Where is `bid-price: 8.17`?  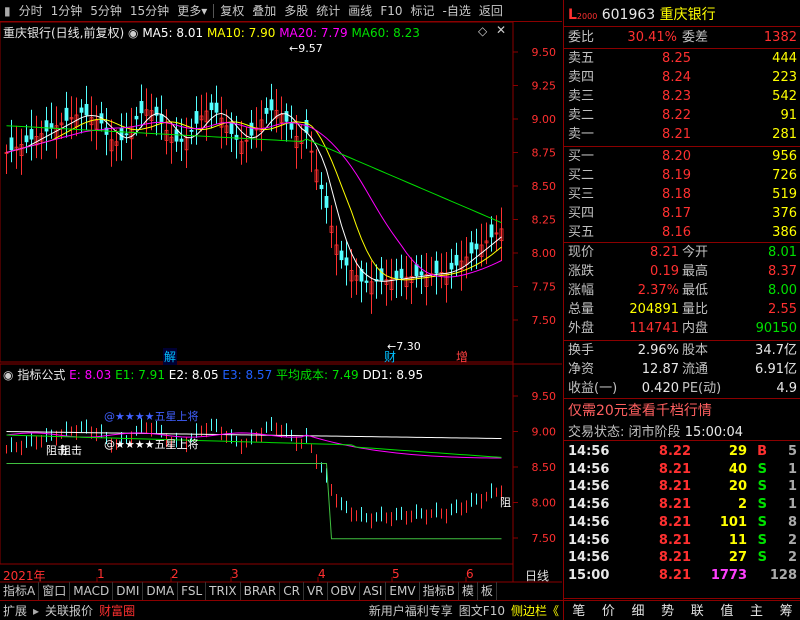
bid-price: 8.17 is located at coordinates (676, 214).